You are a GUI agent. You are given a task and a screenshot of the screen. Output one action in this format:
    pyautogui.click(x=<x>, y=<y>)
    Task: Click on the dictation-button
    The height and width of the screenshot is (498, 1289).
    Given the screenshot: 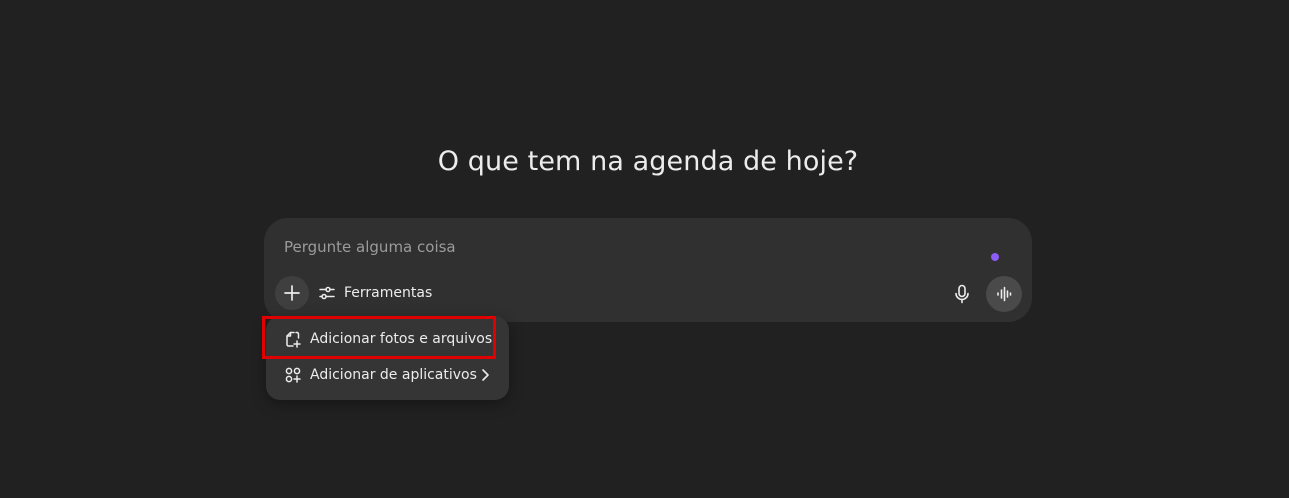 What is the action you would take?
    pyautogui.click(x=962, y=294)
    